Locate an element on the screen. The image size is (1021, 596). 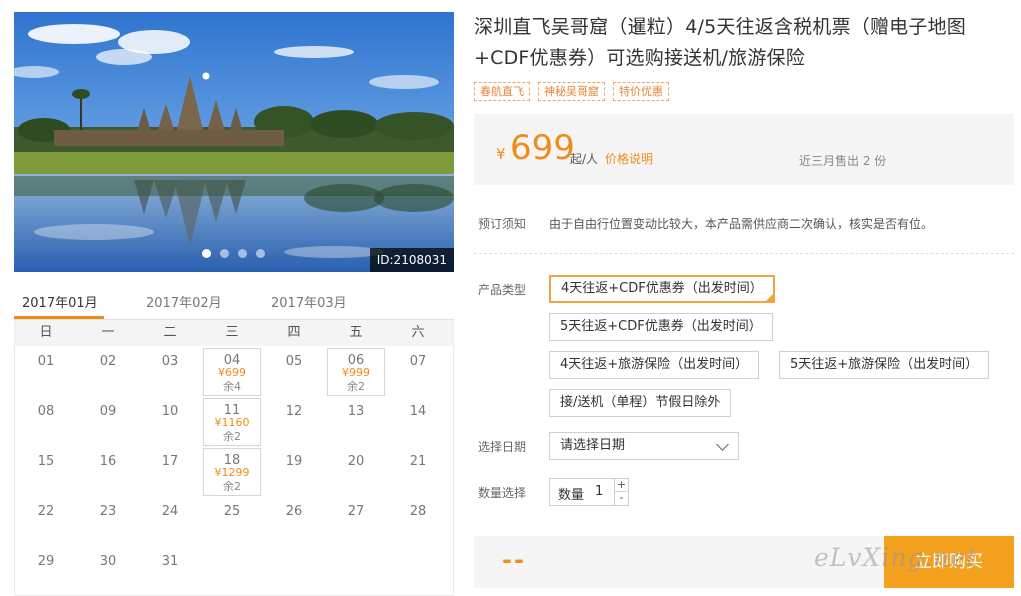
calendar-day-number: 07 is located at coordinates (418, 361).